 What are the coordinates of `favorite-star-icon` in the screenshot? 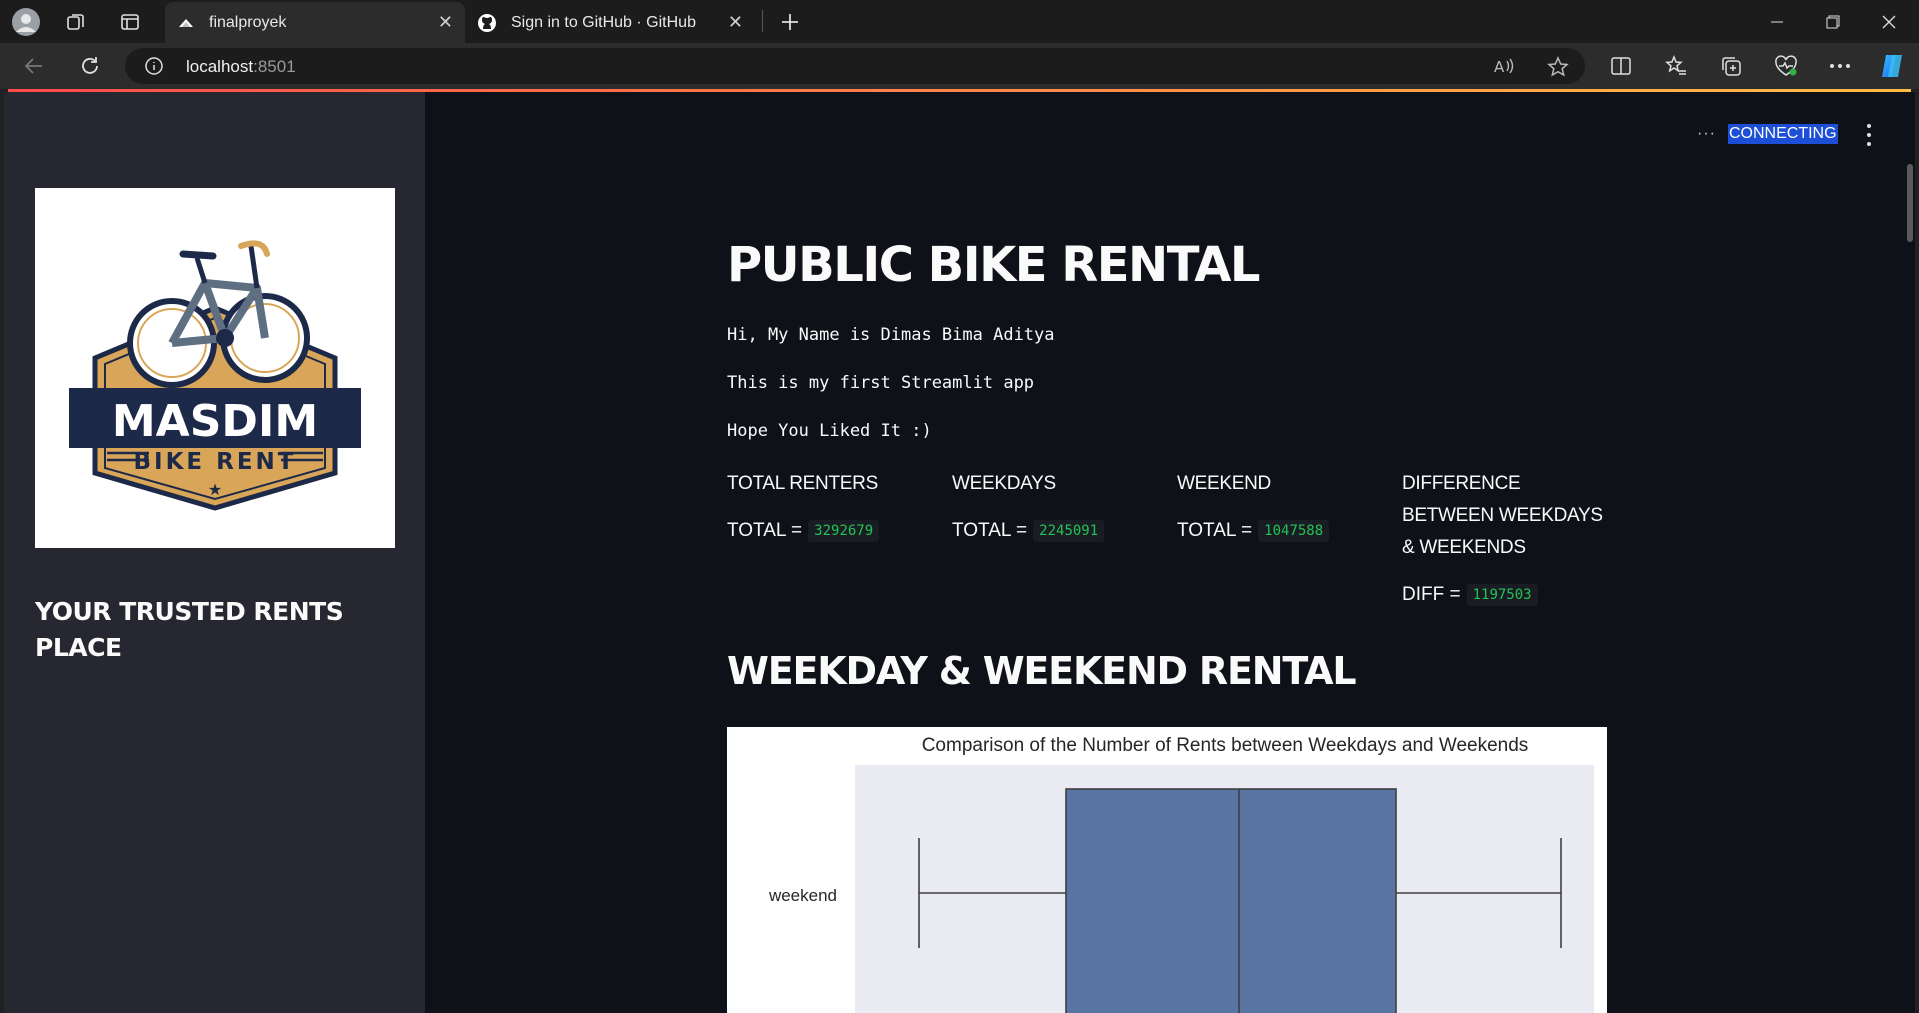 It's located at (1558, 67).